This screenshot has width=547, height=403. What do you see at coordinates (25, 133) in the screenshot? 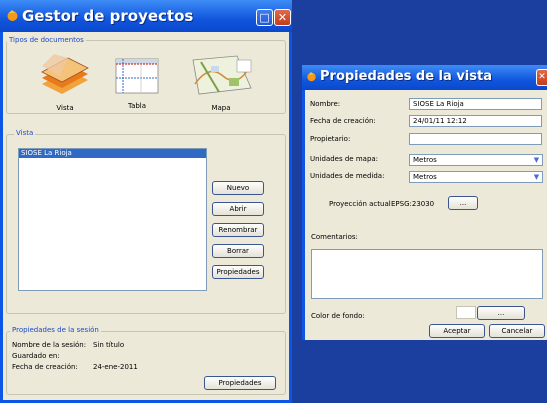
I see `views-group-label: Vista` at bounding box center [25, 133].